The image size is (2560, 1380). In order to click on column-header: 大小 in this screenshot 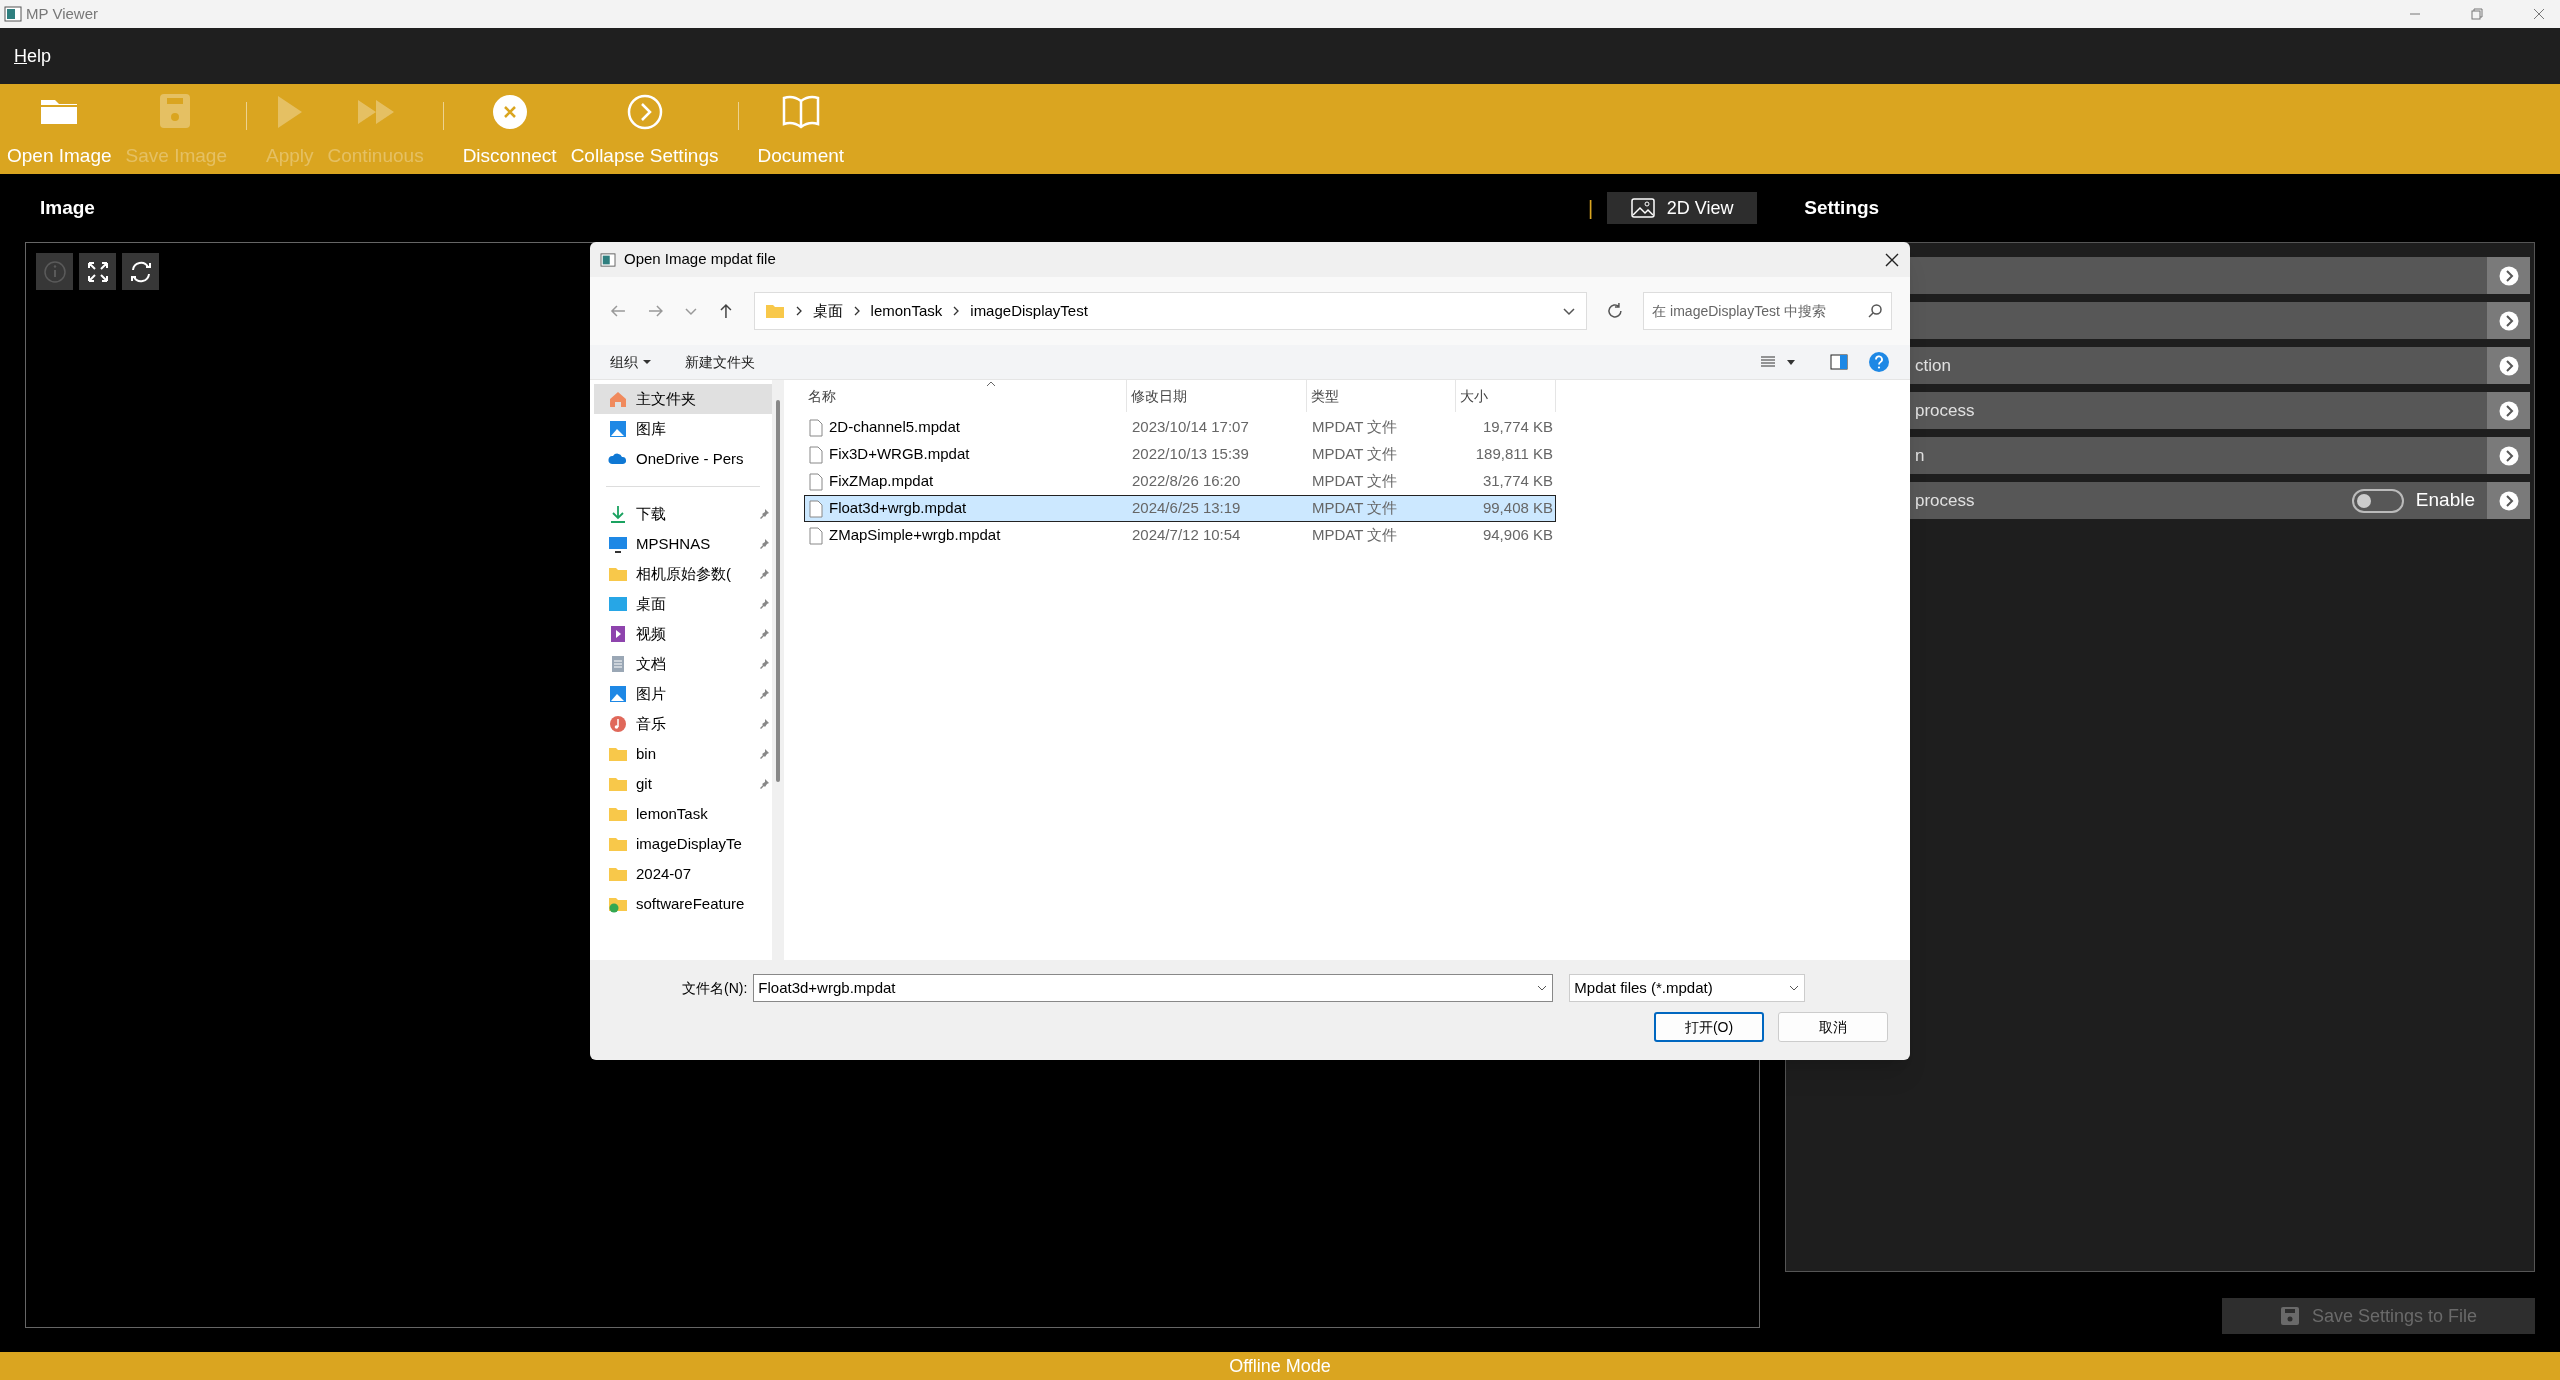, I will do `click(1506, 396)`.